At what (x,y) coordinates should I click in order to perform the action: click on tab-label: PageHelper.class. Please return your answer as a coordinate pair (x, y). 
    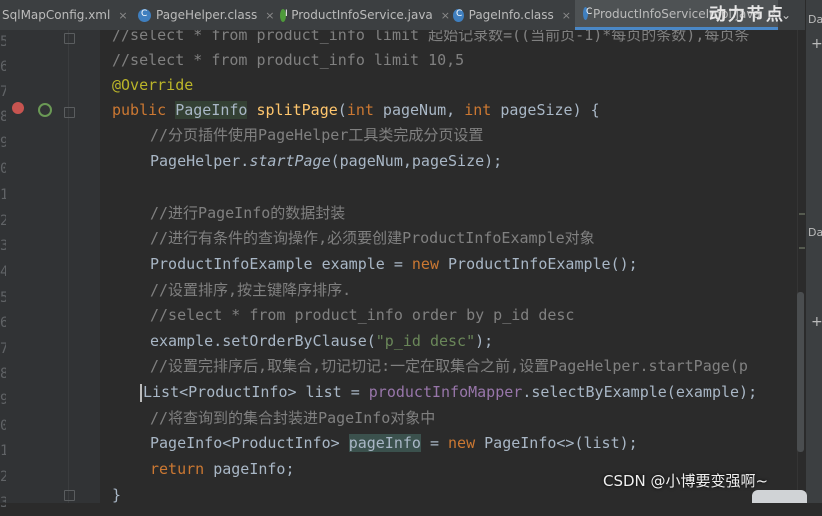
    Looking at the image, I should click on (207, 15).